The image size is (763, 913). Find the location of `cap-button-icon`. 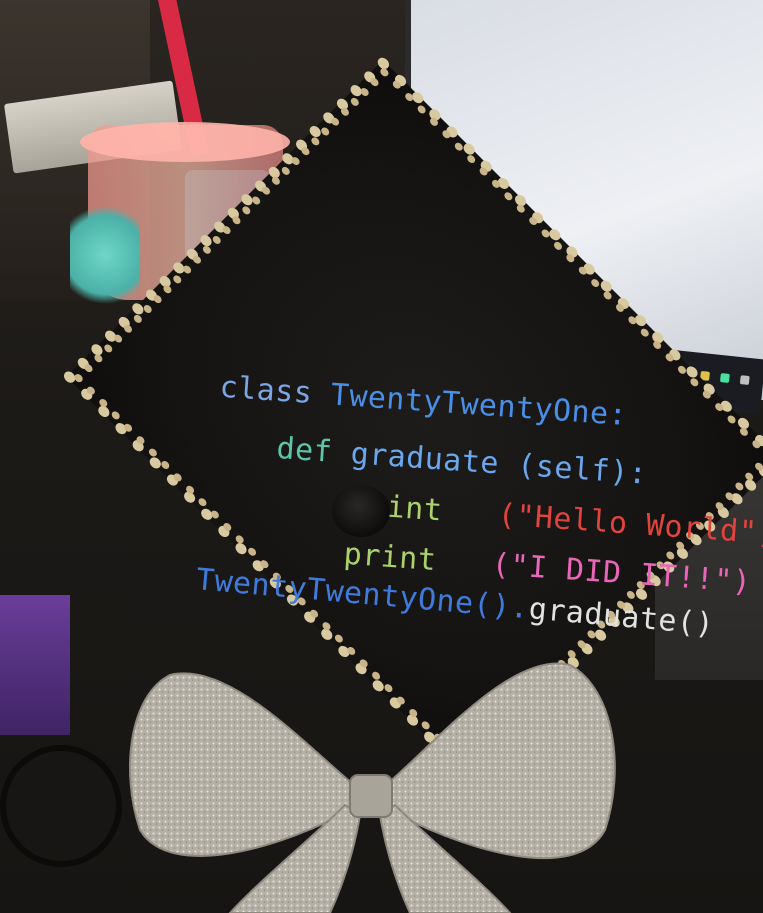

cap-button-icon is located at coordinates (361, 511).